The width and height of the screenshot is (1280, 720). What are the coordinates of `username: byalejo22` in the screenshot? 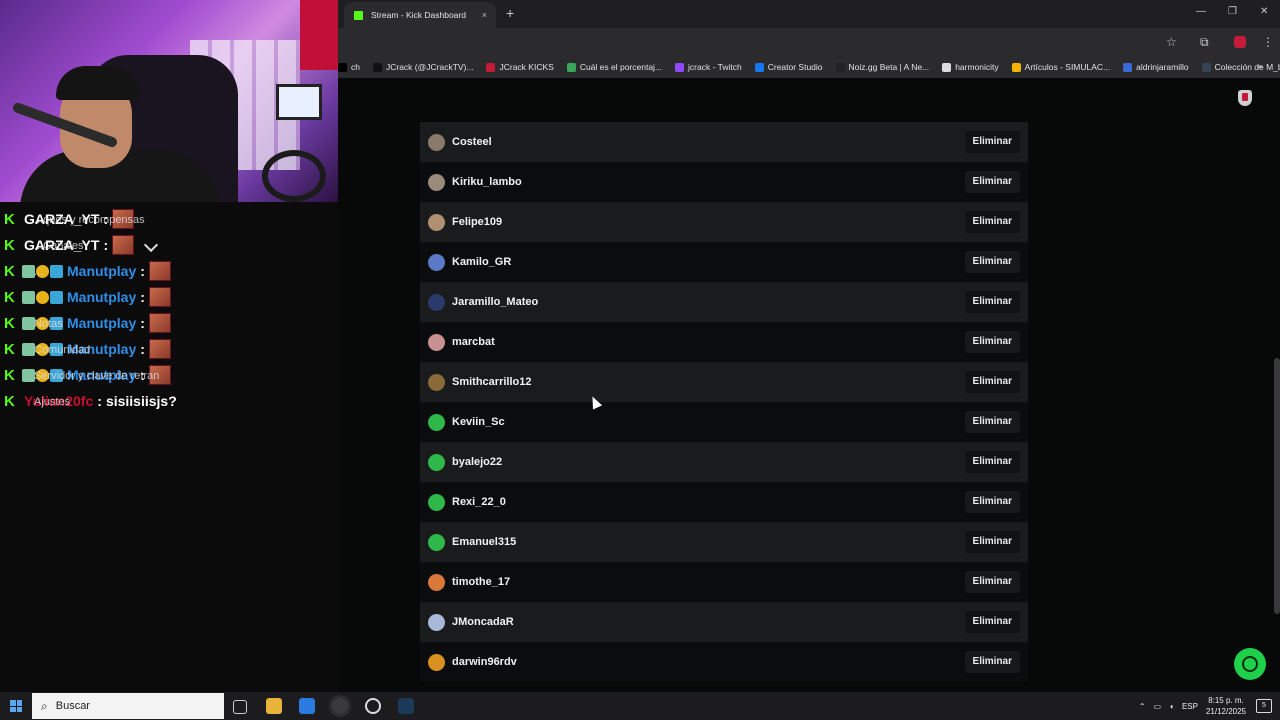 It's located at (477, 462).